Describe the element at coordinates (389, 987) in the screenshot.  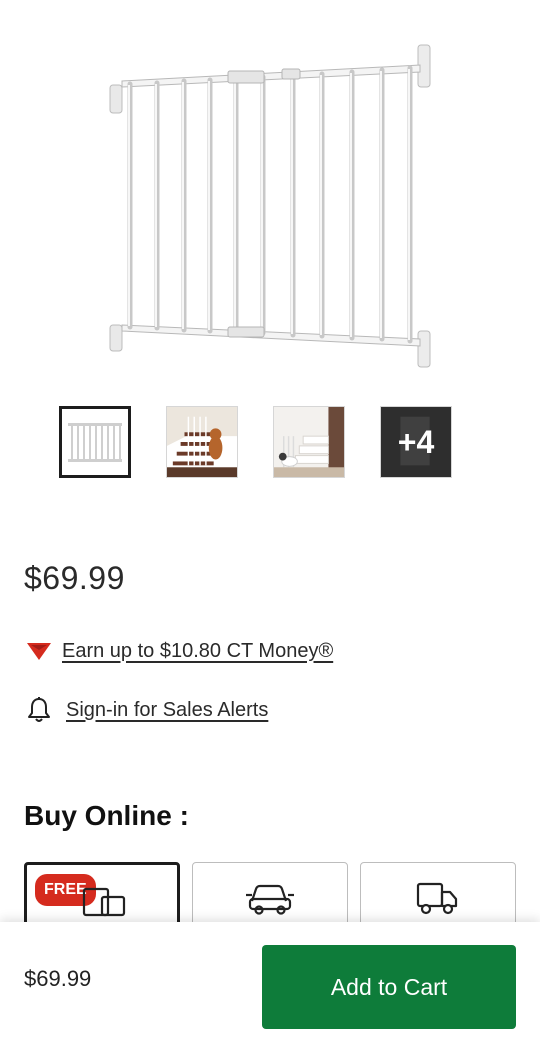
I see `add-to-cart-button: Add to Cart` at that location.